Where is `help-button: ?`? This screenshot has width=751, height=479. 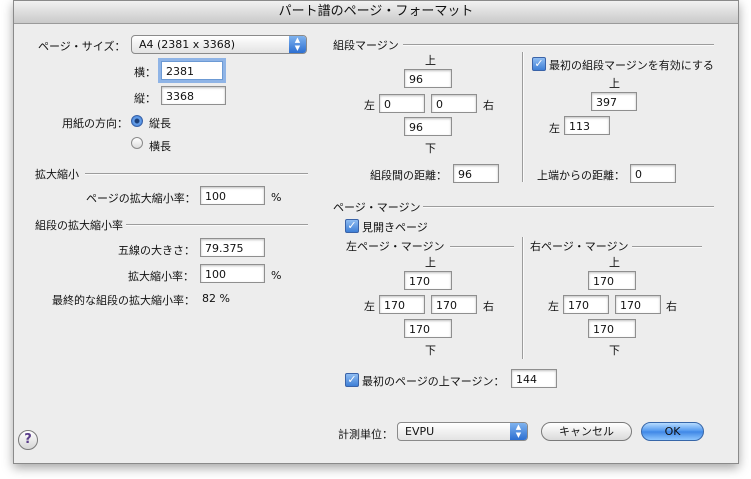
help-button: ? is located at coordinates (28, 440).